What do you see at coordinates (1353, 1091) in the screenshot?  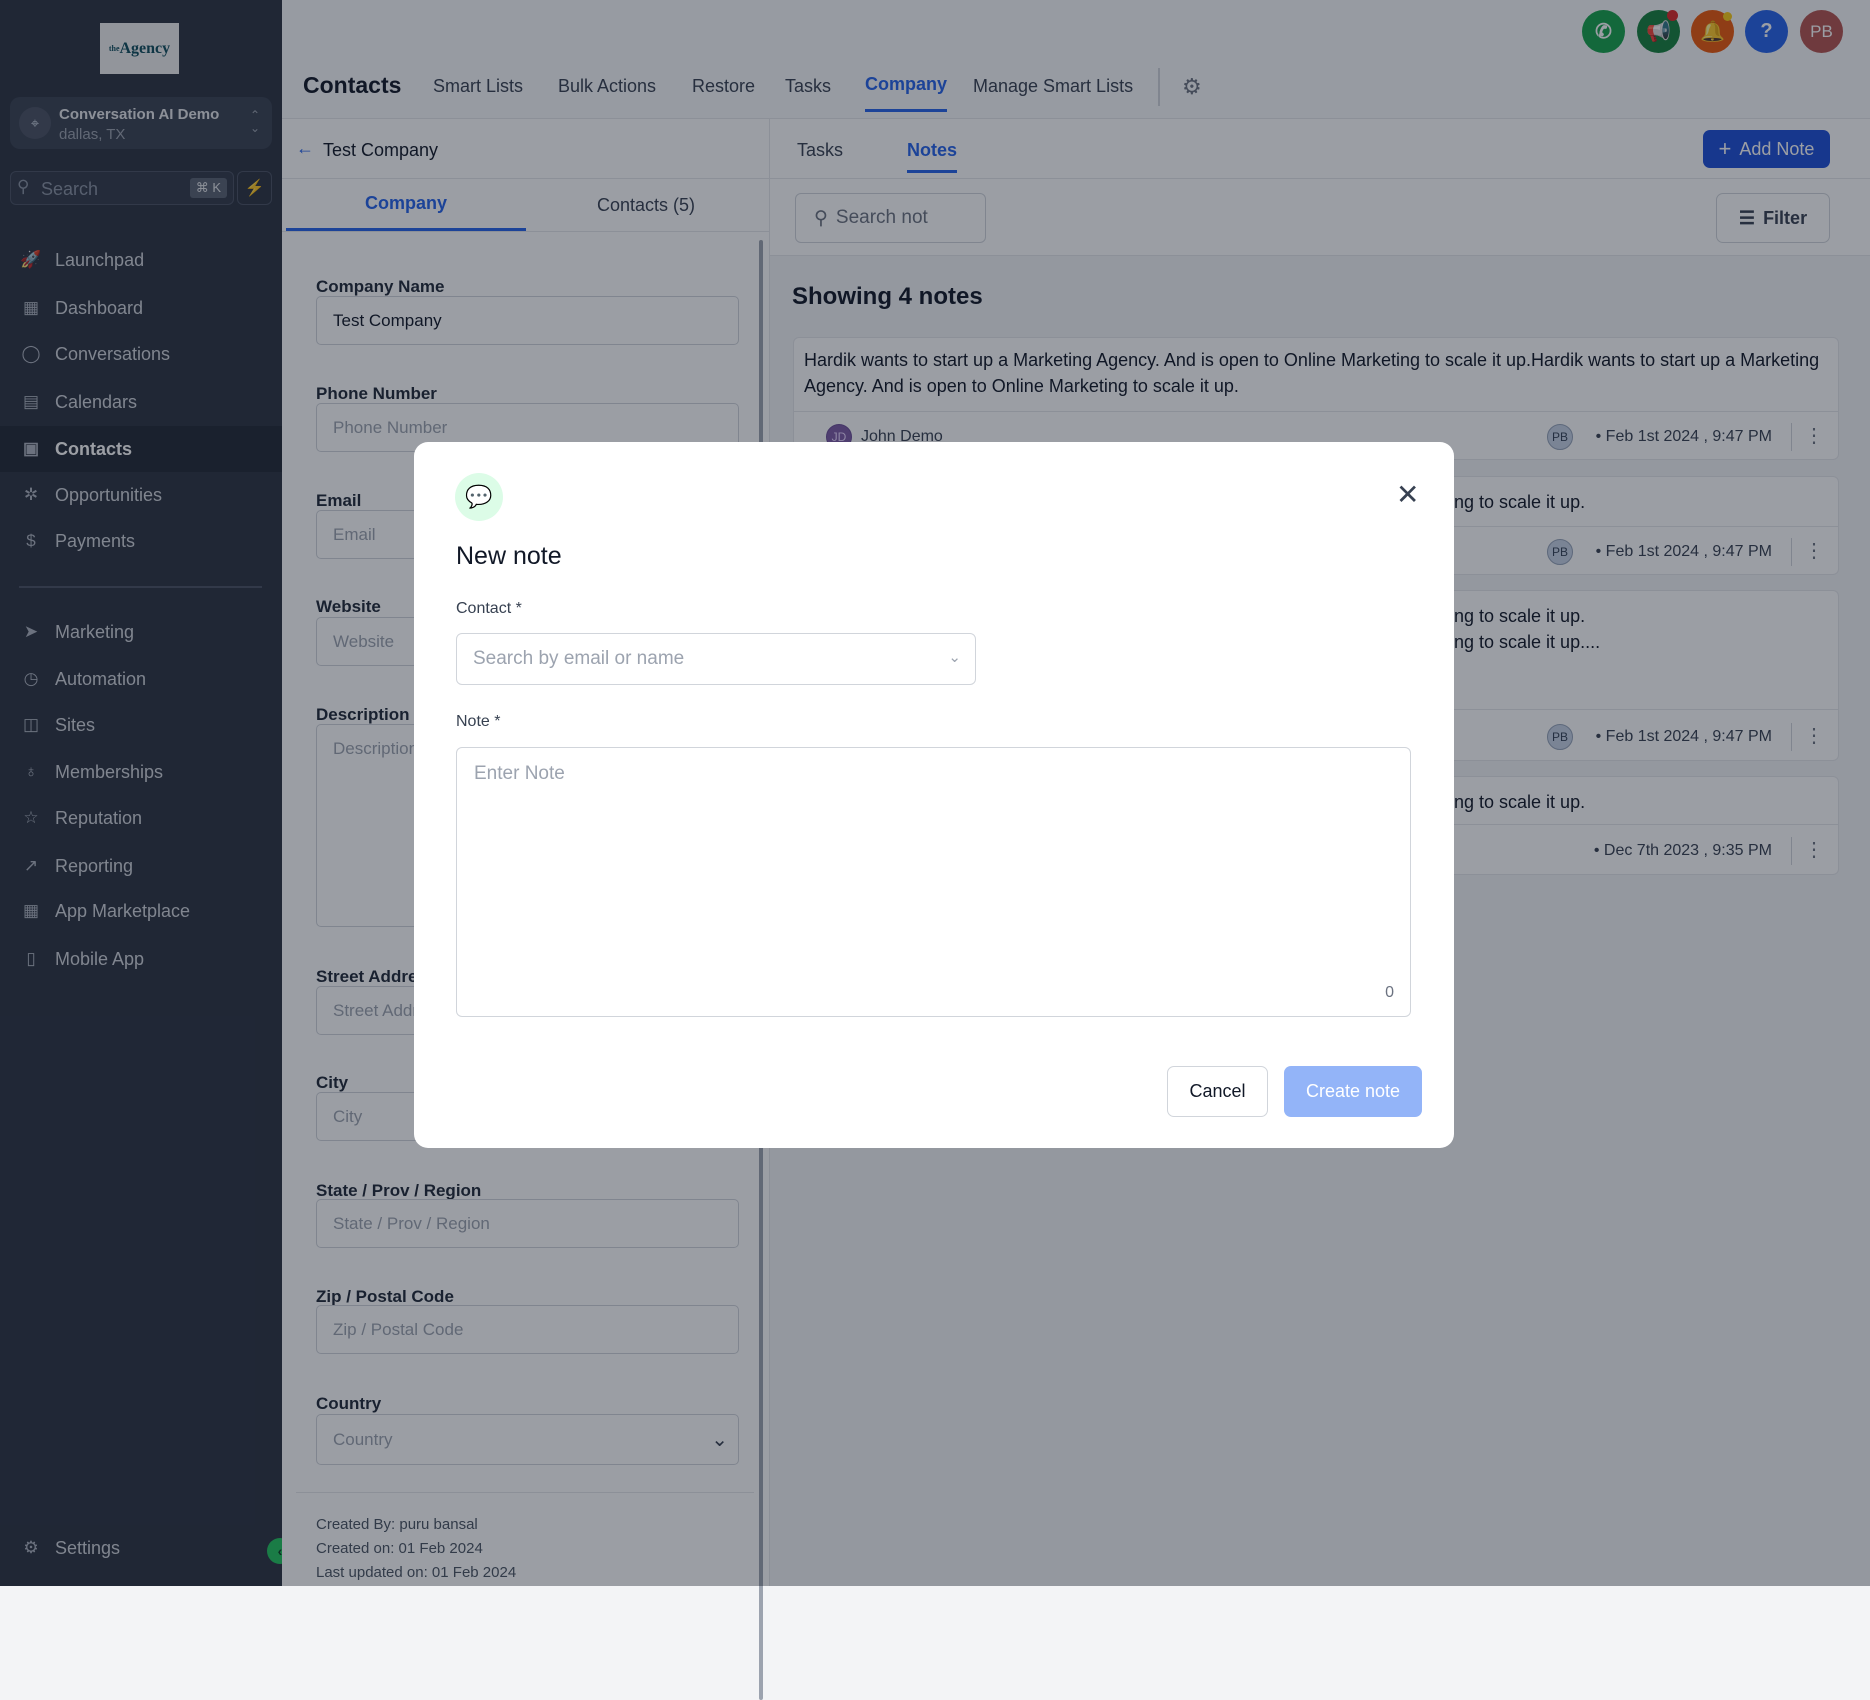 I see `create-note-button: Create note` at bounding box center [1353, 1091].